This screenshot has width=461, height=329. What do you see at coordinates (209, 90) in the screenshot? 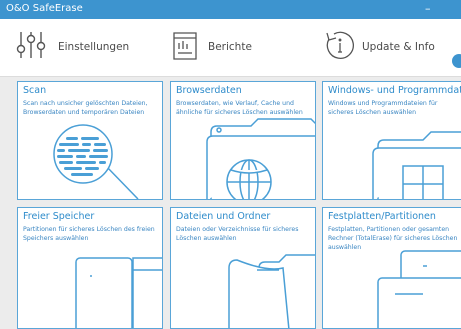
I see `tile-browser-data-title: Browserdaten` at bounding box center [209, 90].